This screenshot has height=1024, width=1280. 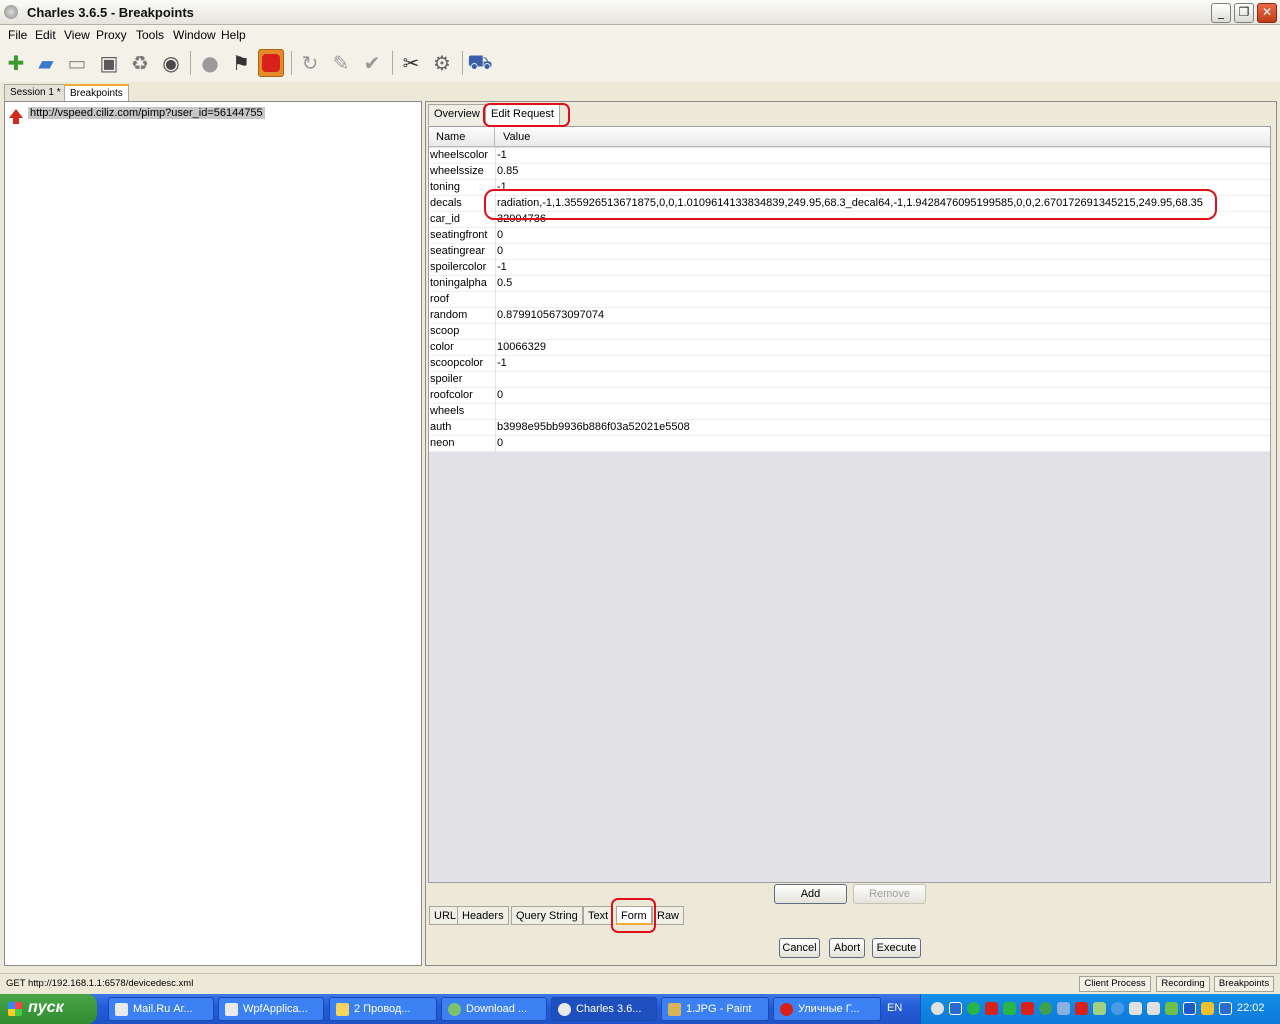 What do you see at coordinates (668, 915) in the screenshot?
I see `tab-raw: Raw` at bounding box center [668, 915].